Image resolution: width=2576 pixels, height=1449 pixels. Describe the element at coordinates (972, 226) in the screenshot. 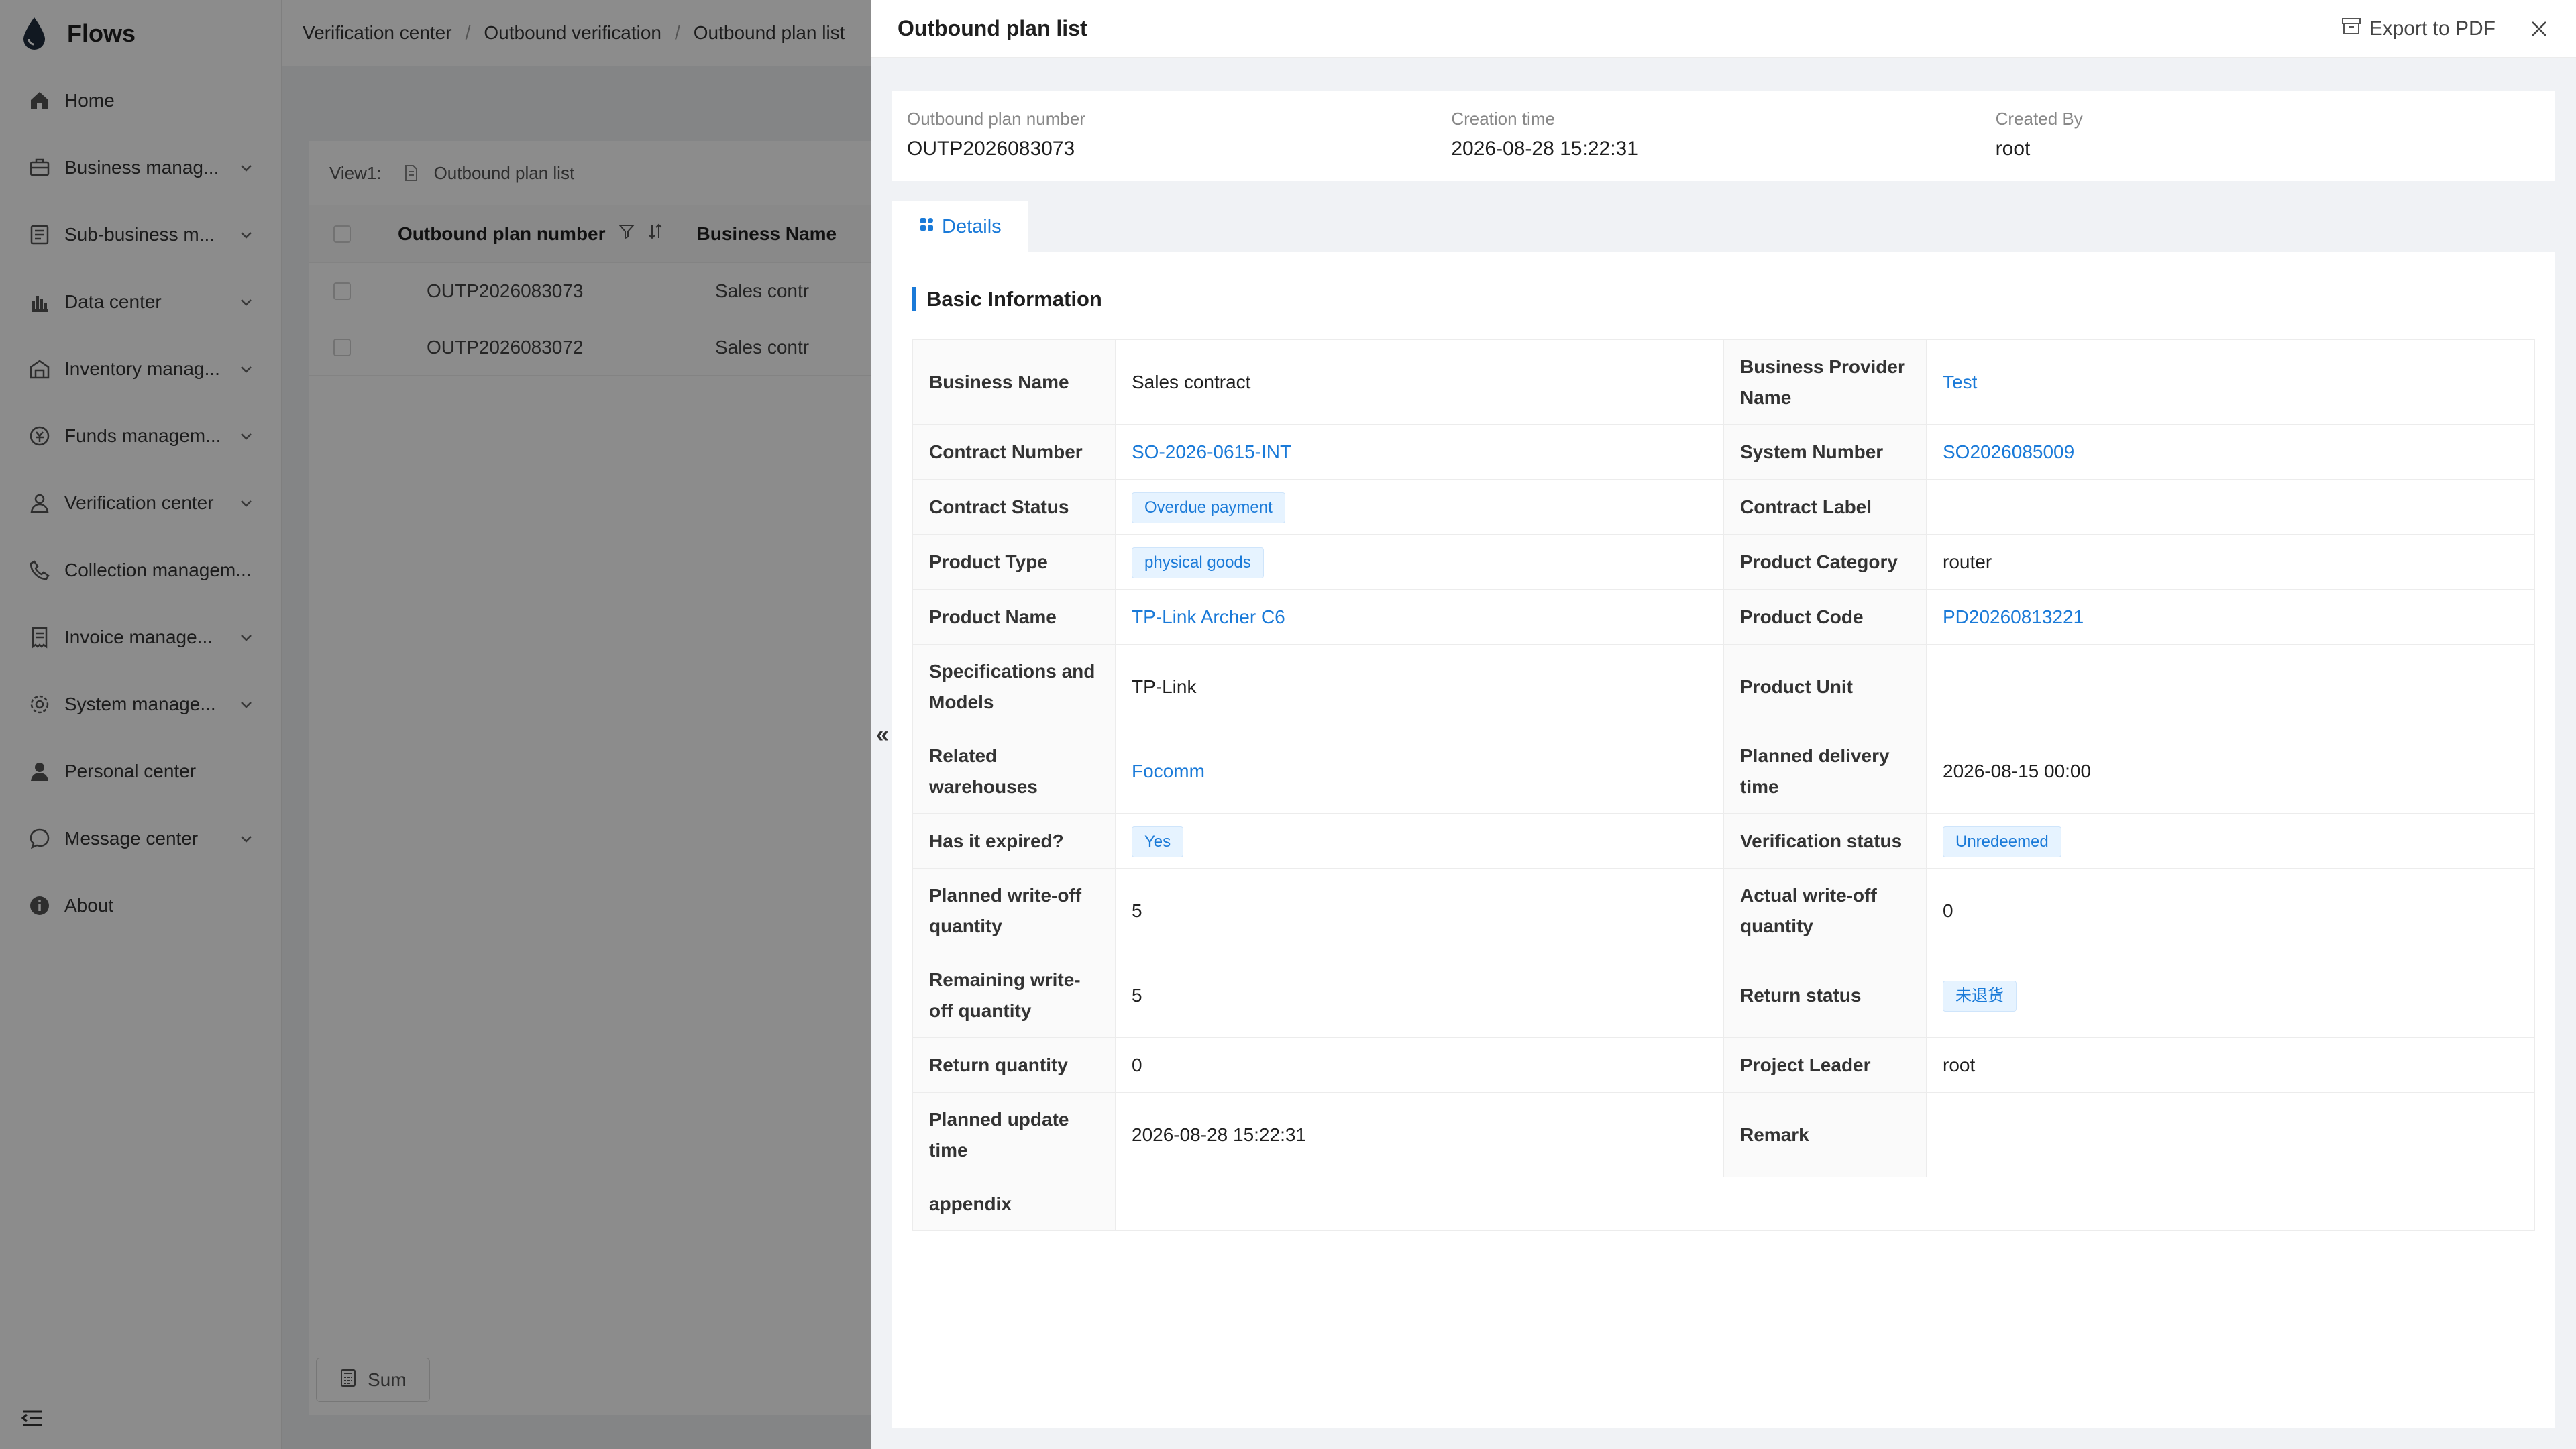

I see `tab-label: Details` at that location.